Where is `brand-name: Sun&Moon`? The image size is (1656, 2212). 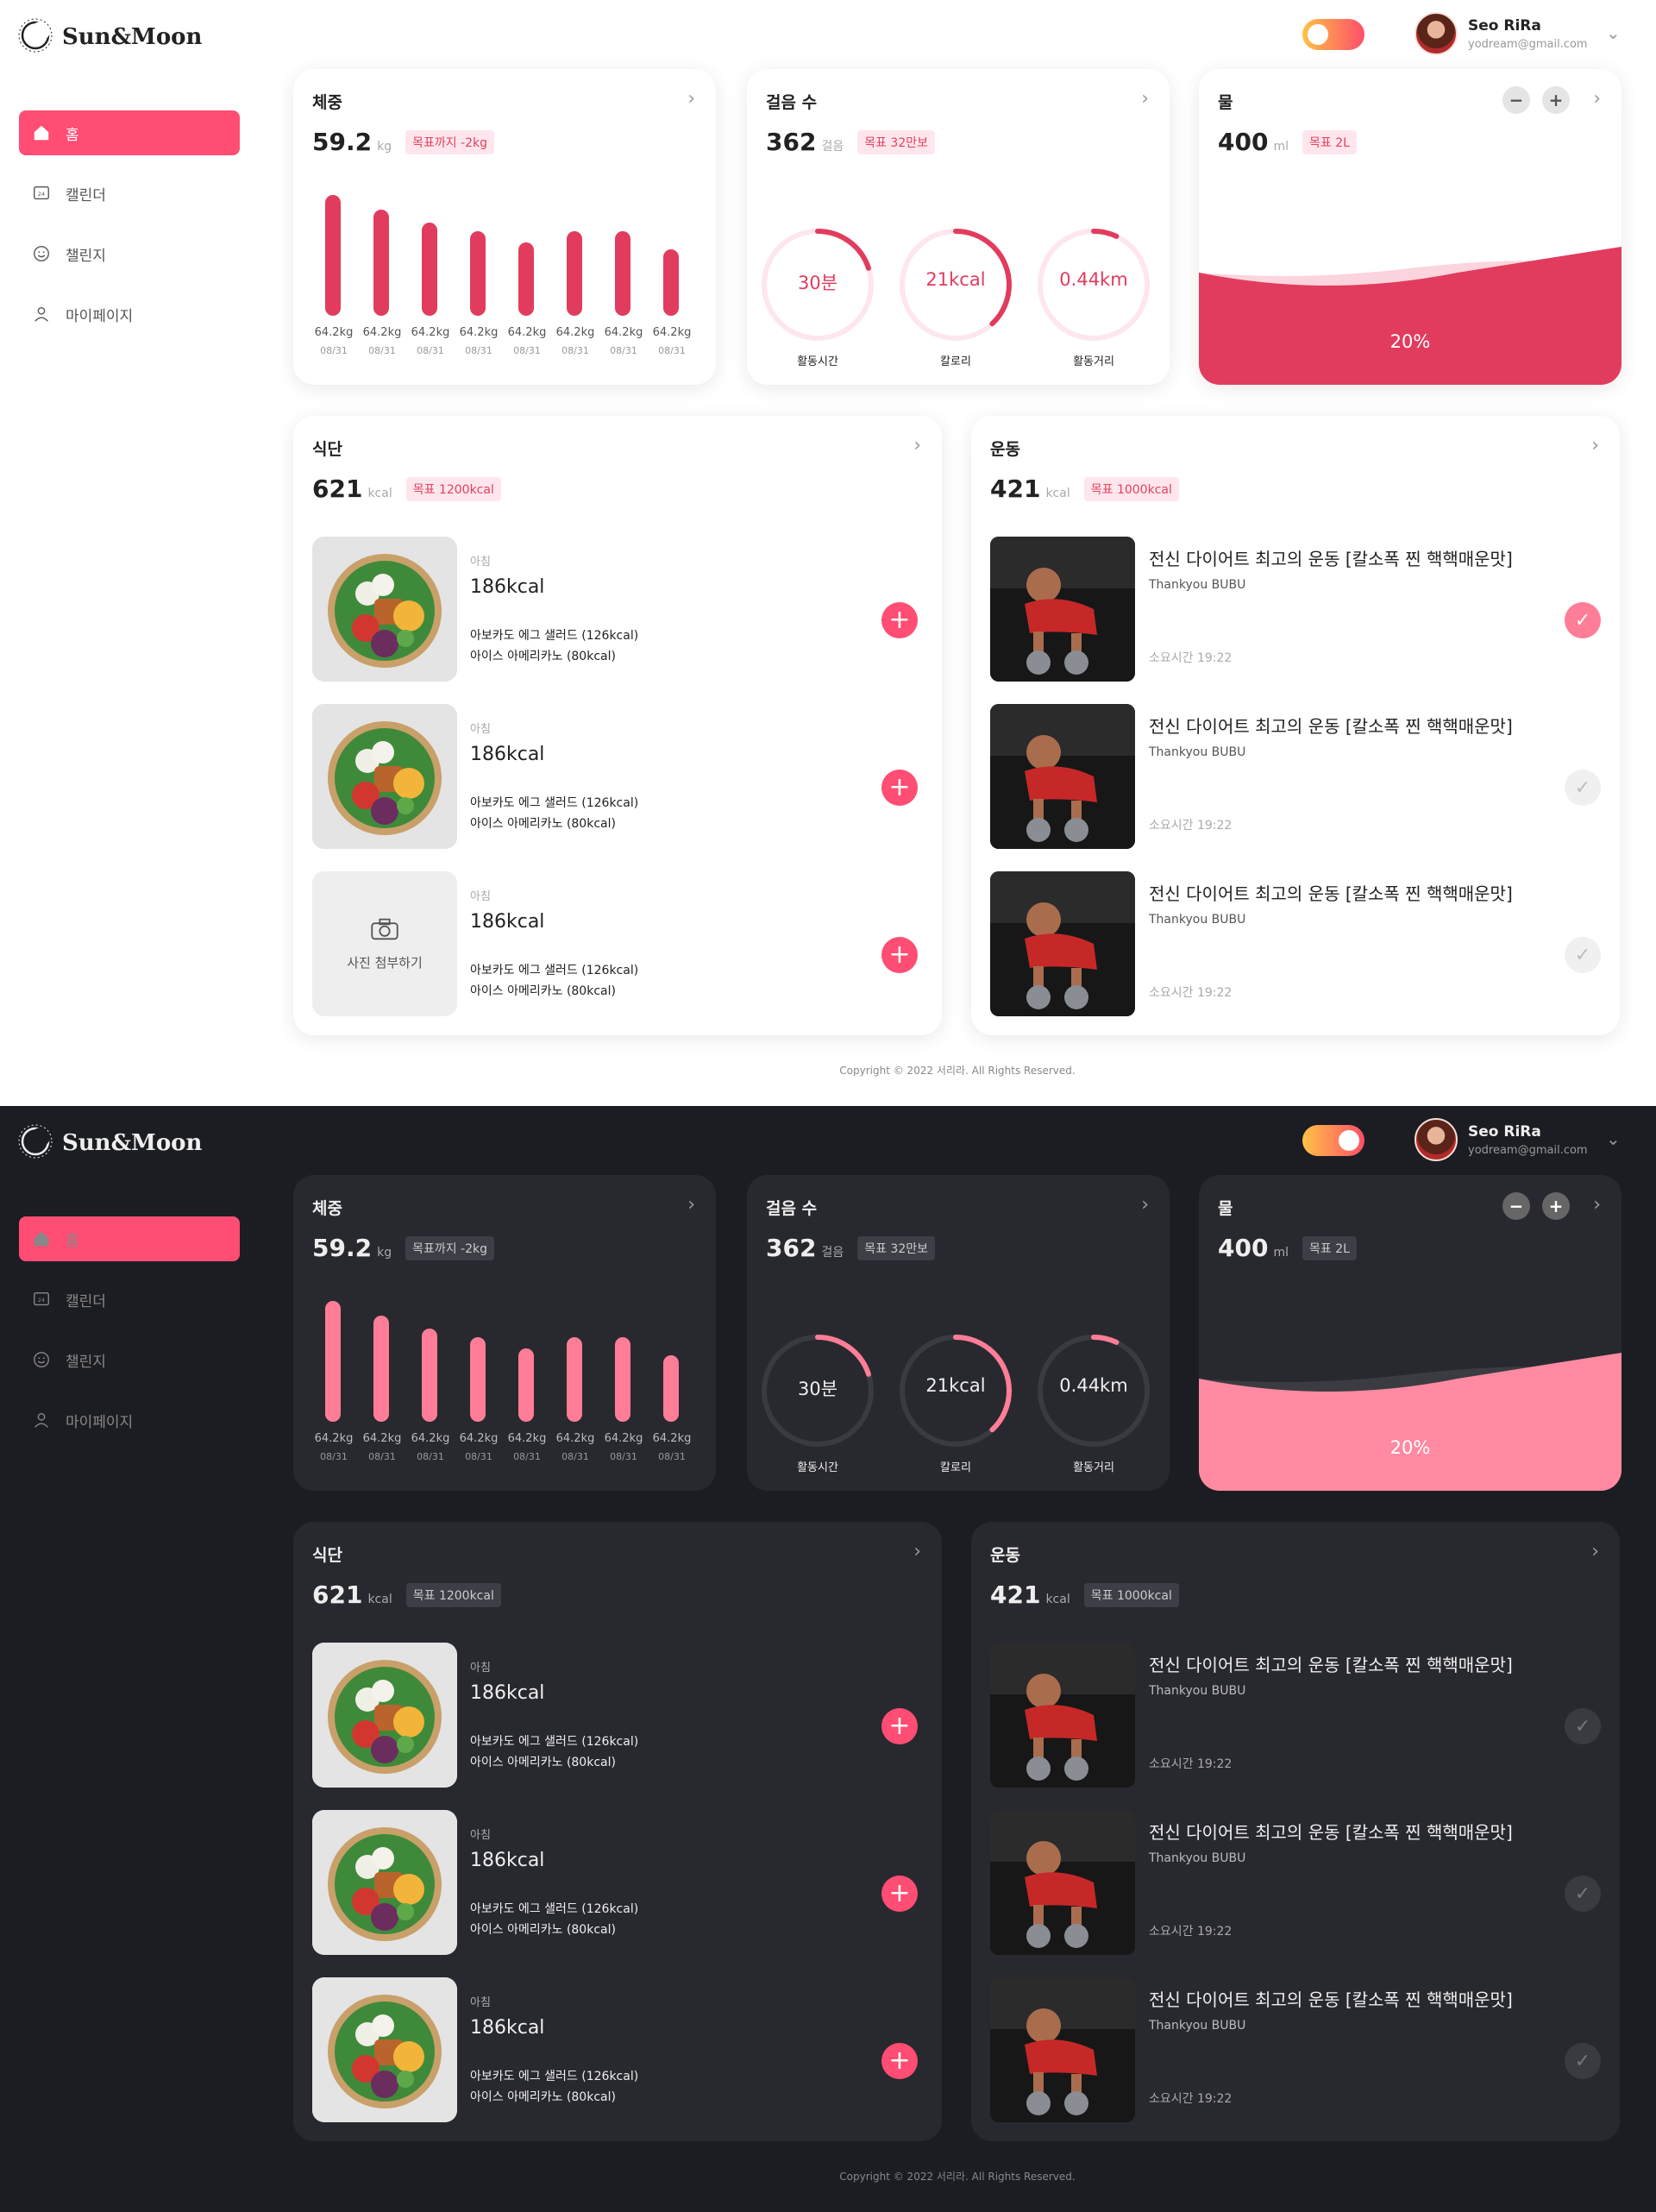 brand-name: Sun&Moon is located at coordinates (132, 1143).